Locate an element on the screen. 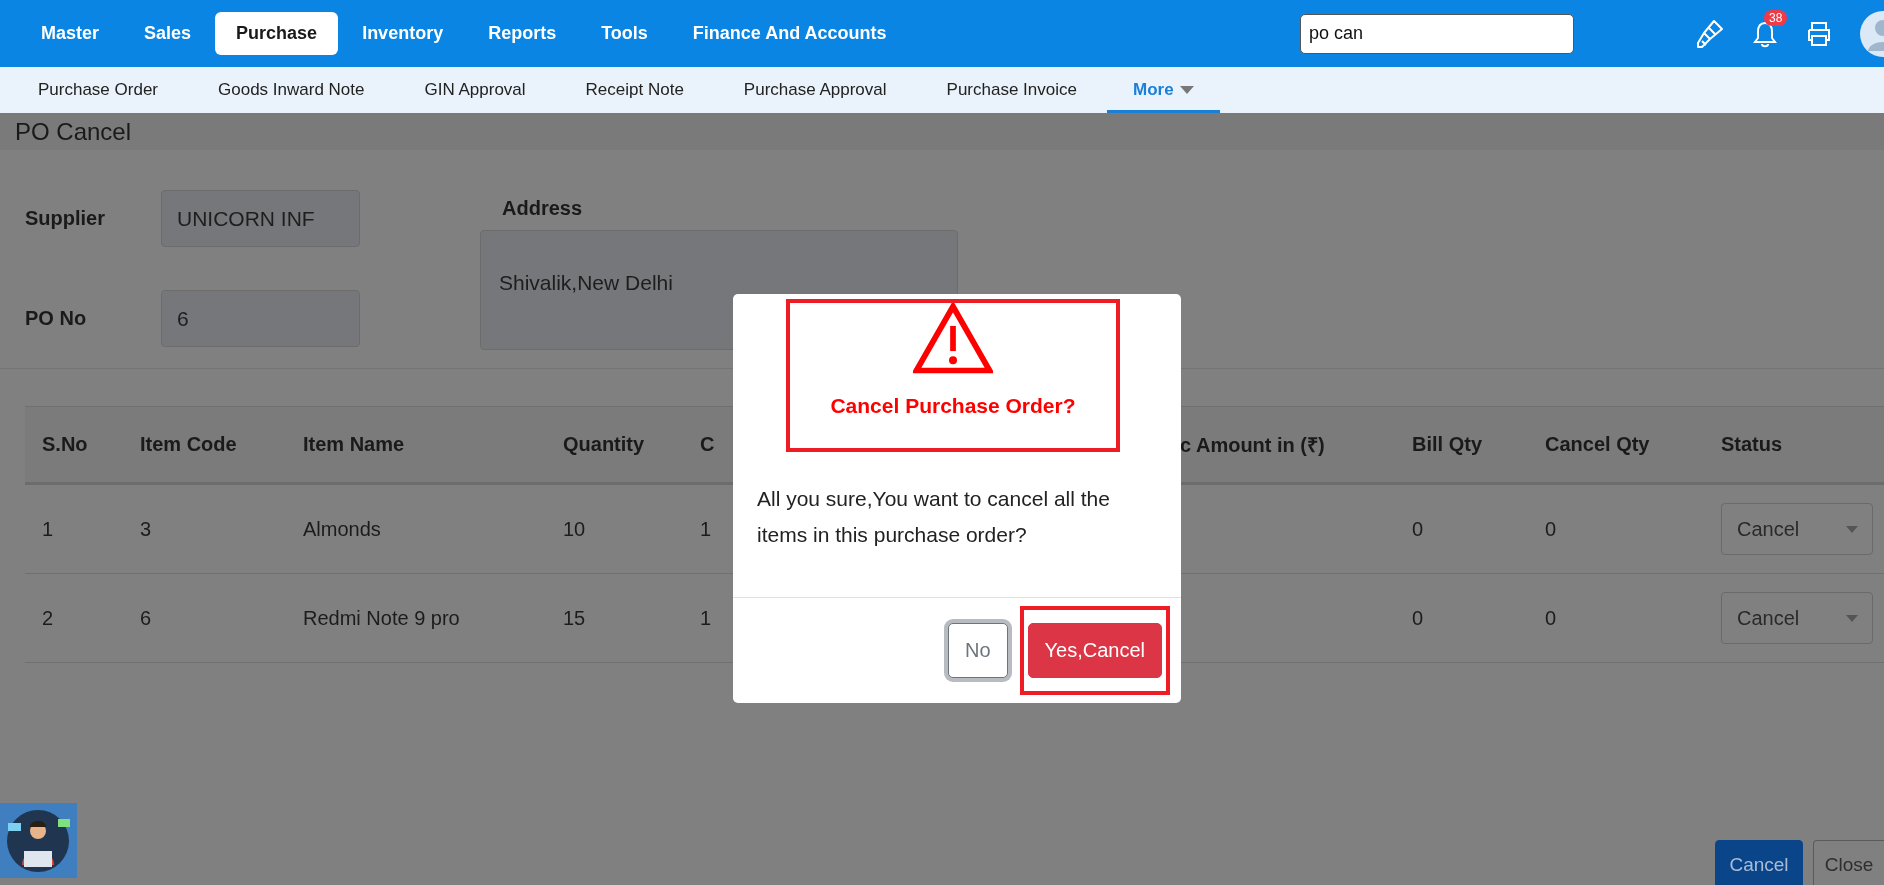 The width and height of the screenshot is (1884, 885). cancel-button: Cancel is located at coordinates (1759, 862).